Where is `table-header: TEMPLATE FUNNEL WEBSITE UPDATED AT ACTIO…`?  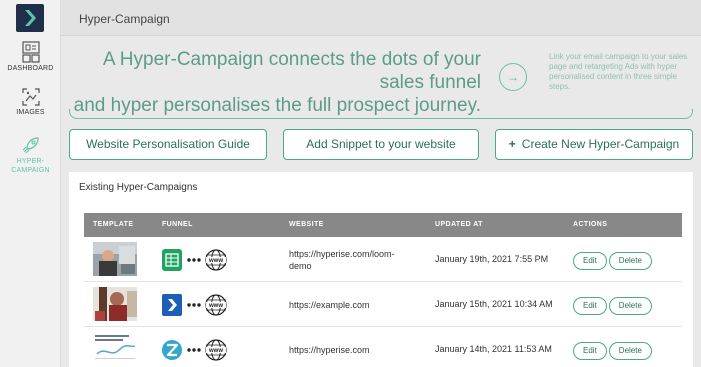 table-header: TEMPLATE FUNNEL WEBSITE UPDATED AT ACTIO… is located at coordinates (383, 225).